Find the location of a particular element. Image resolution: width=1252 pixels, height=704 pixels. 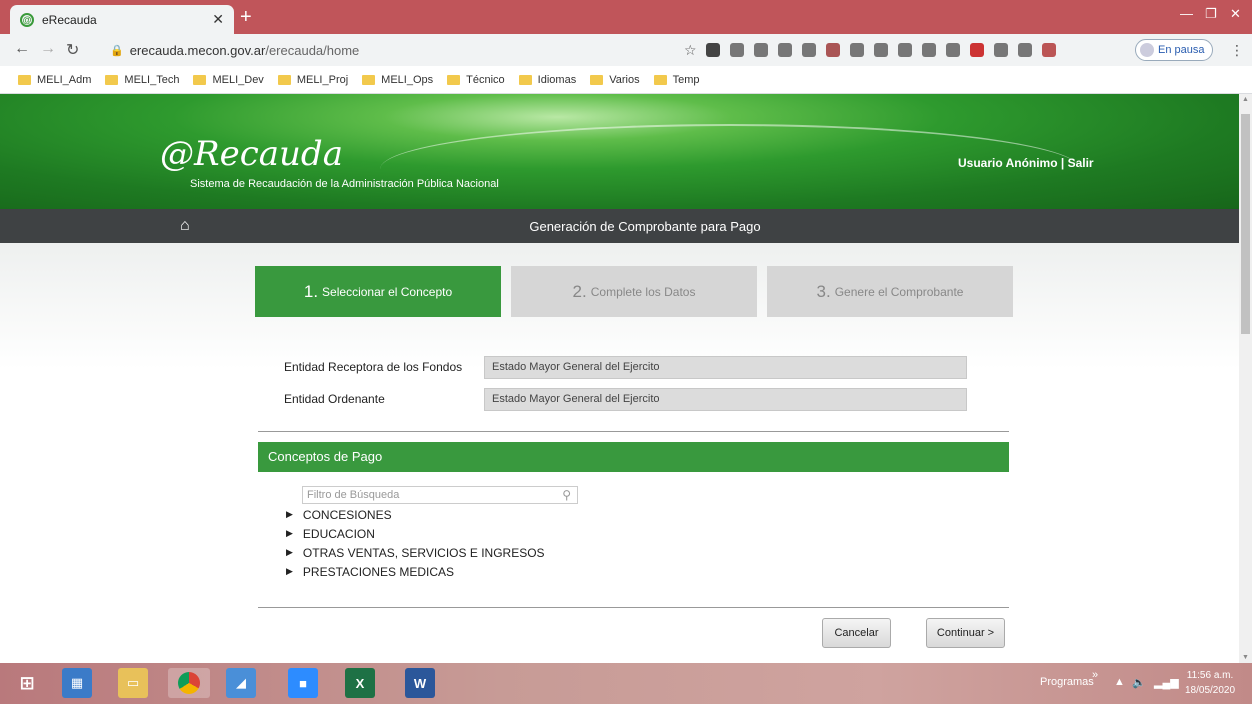

continue-button: Continuar > is located at coordinates (965, 633).